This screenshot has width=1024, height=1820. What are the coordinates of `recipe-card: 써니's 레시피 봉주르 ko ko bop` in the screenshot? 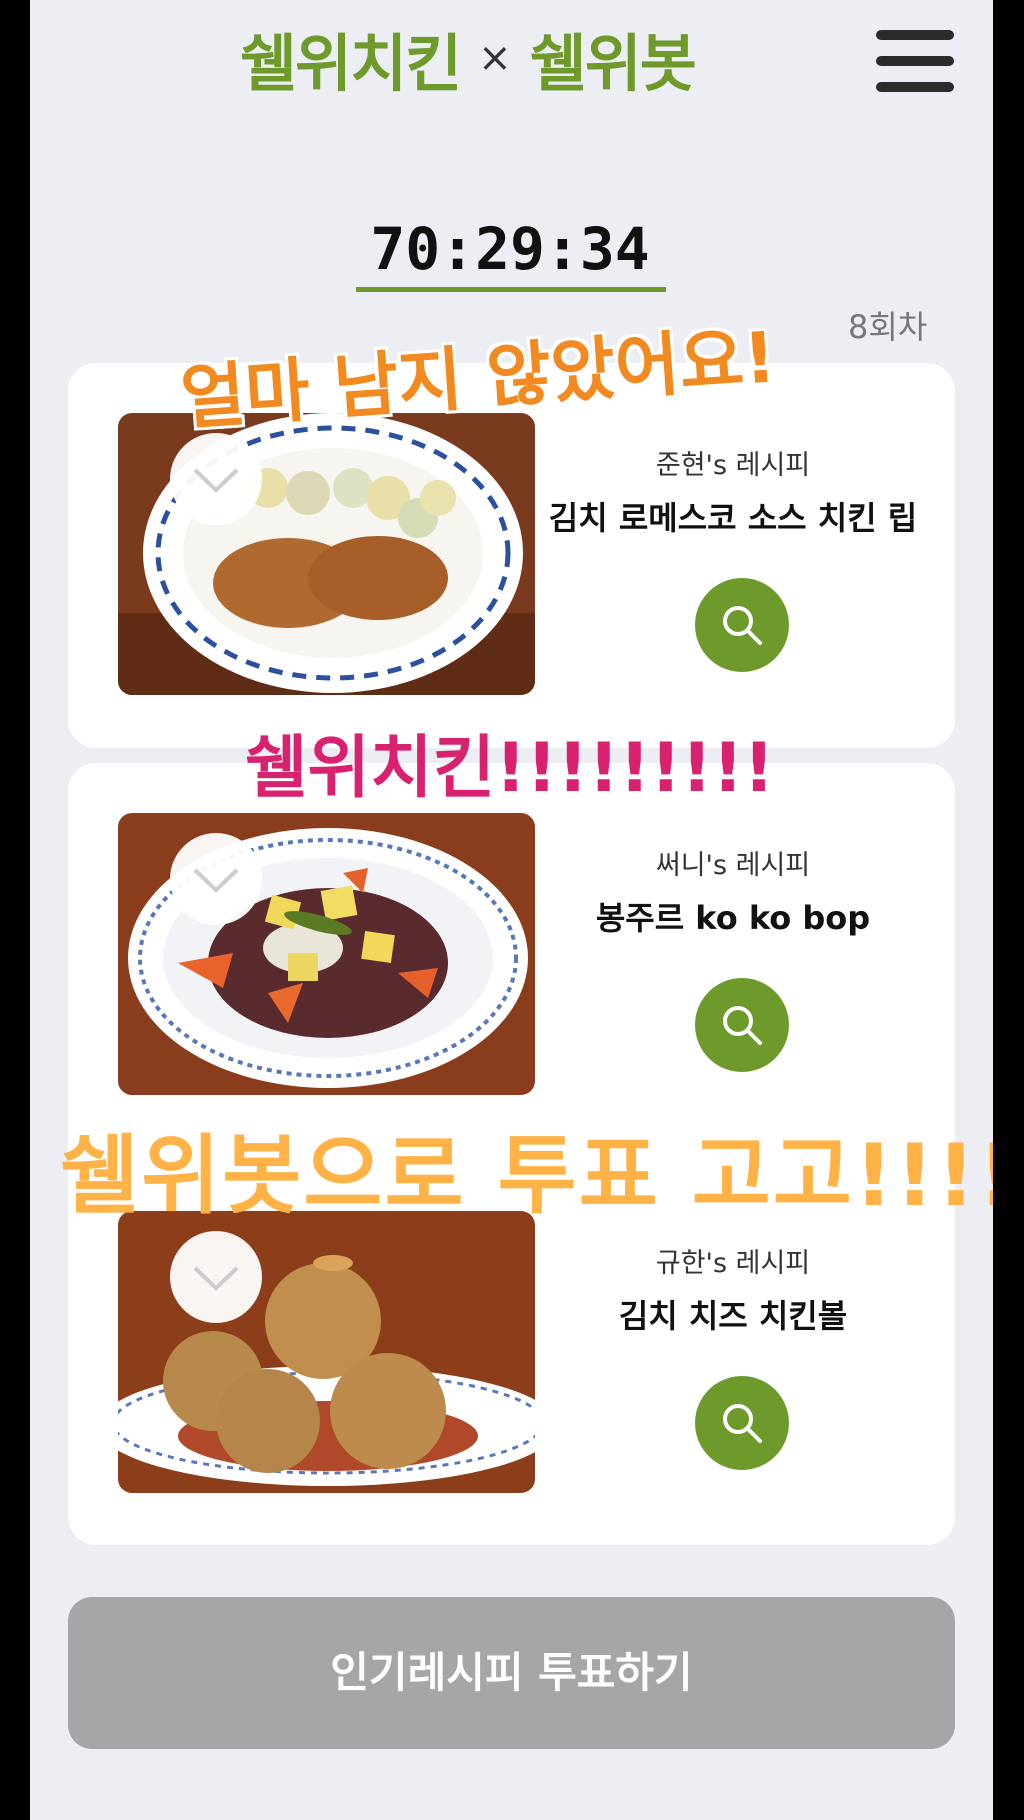 It's located at (531, 955).